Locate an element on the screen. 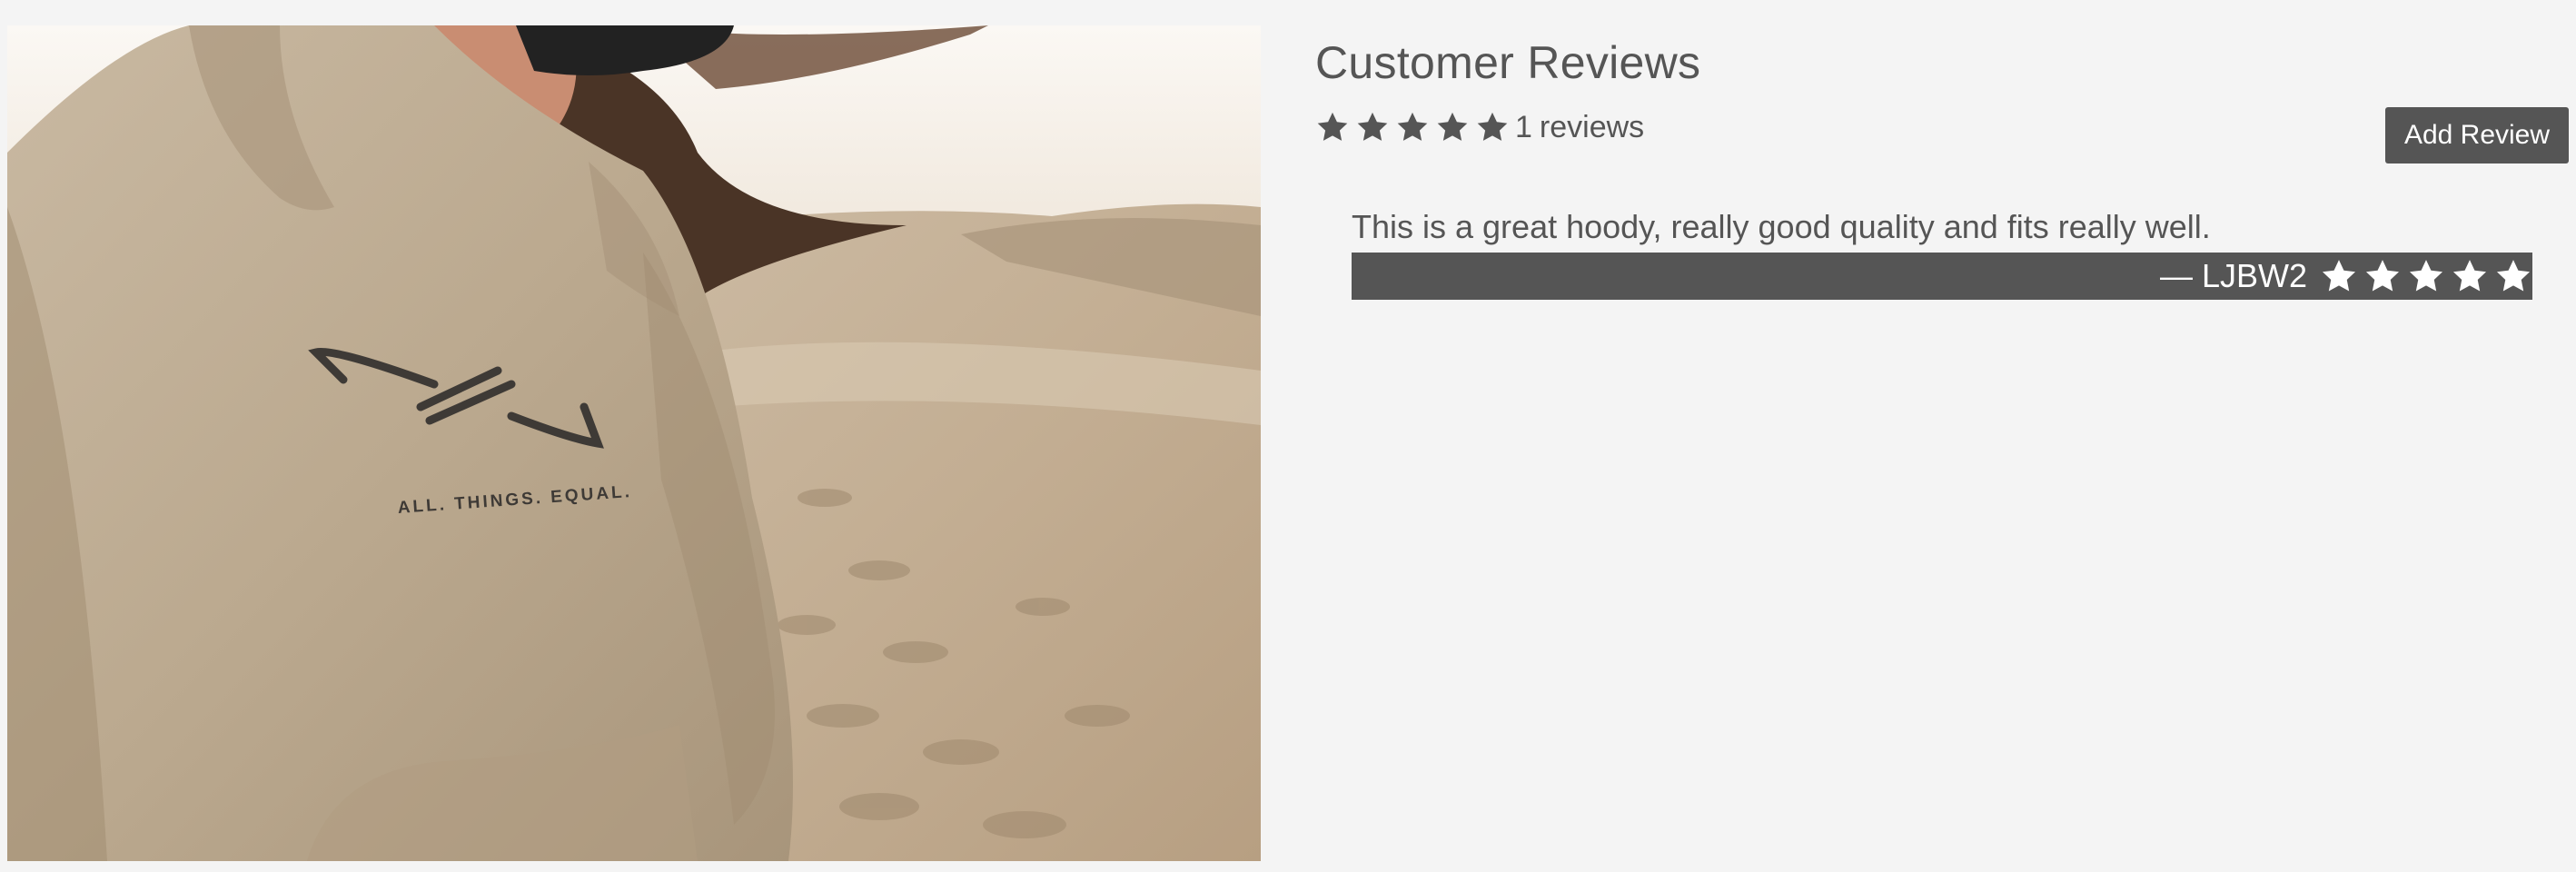 Image resolution: width=2576 pixels, height=872 pixels. review-count-number: 1 is located at coordinates (1523, 126).